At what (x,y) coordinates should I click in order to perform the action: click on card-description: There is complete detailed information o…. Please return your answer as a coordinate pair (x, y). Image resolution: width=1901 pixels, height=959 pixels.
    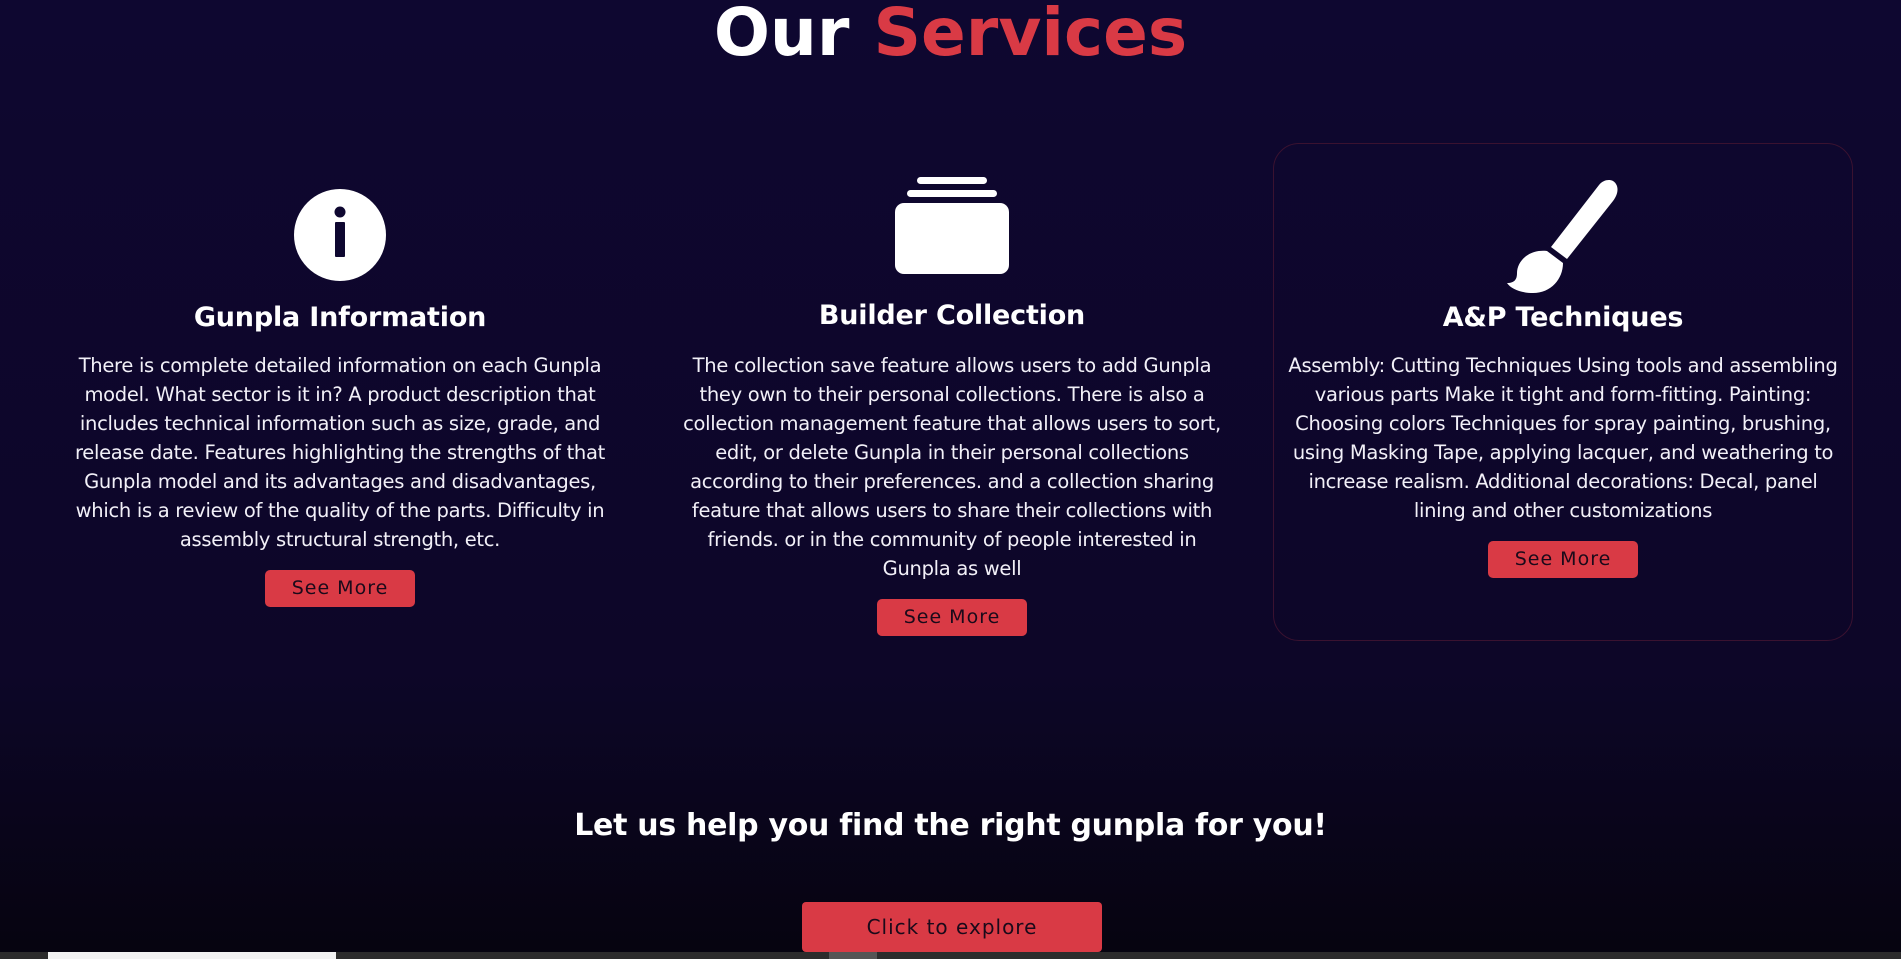
    Looking at the image, I should click on (340, 452).